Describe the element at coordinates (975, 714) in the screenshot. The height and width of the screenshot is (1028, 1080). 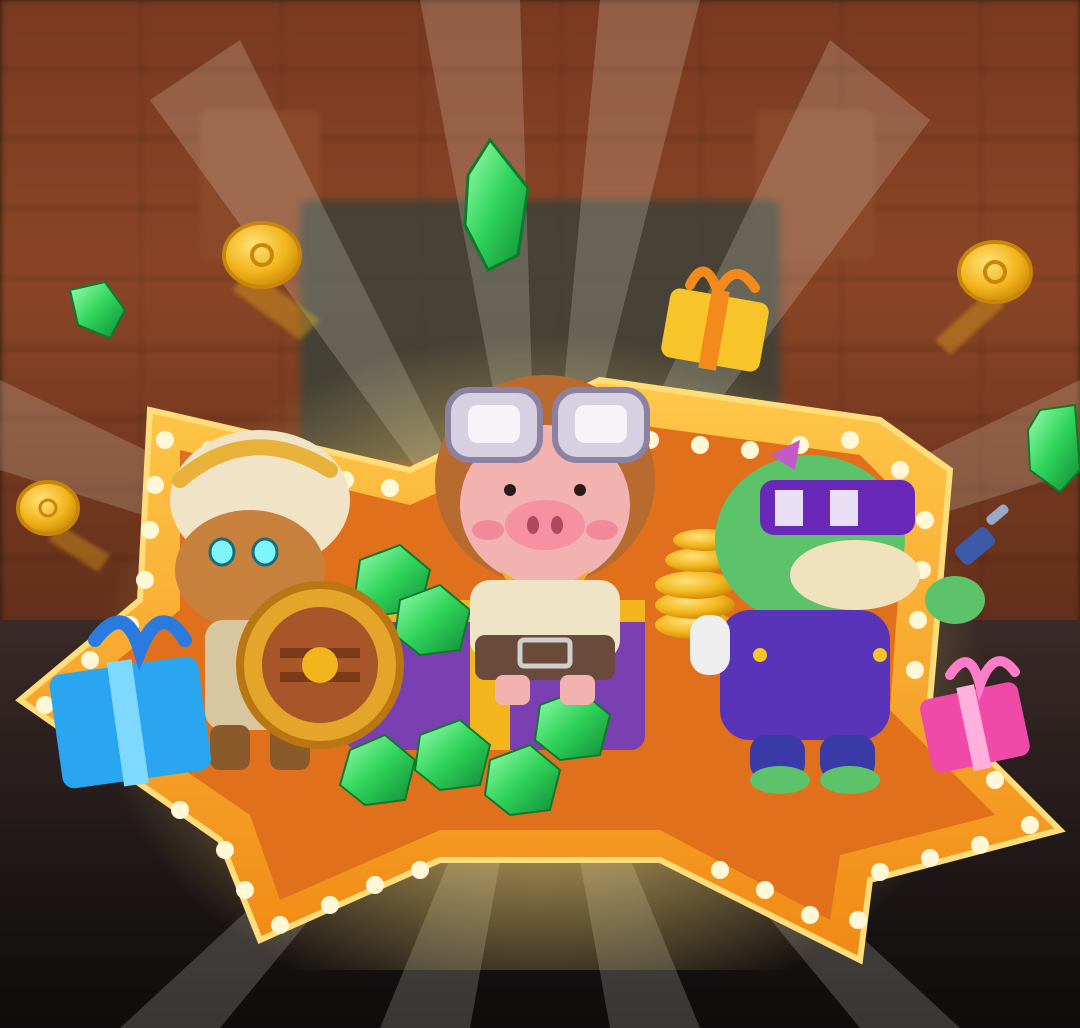
I see `gift-box-pink-icon` at that location.